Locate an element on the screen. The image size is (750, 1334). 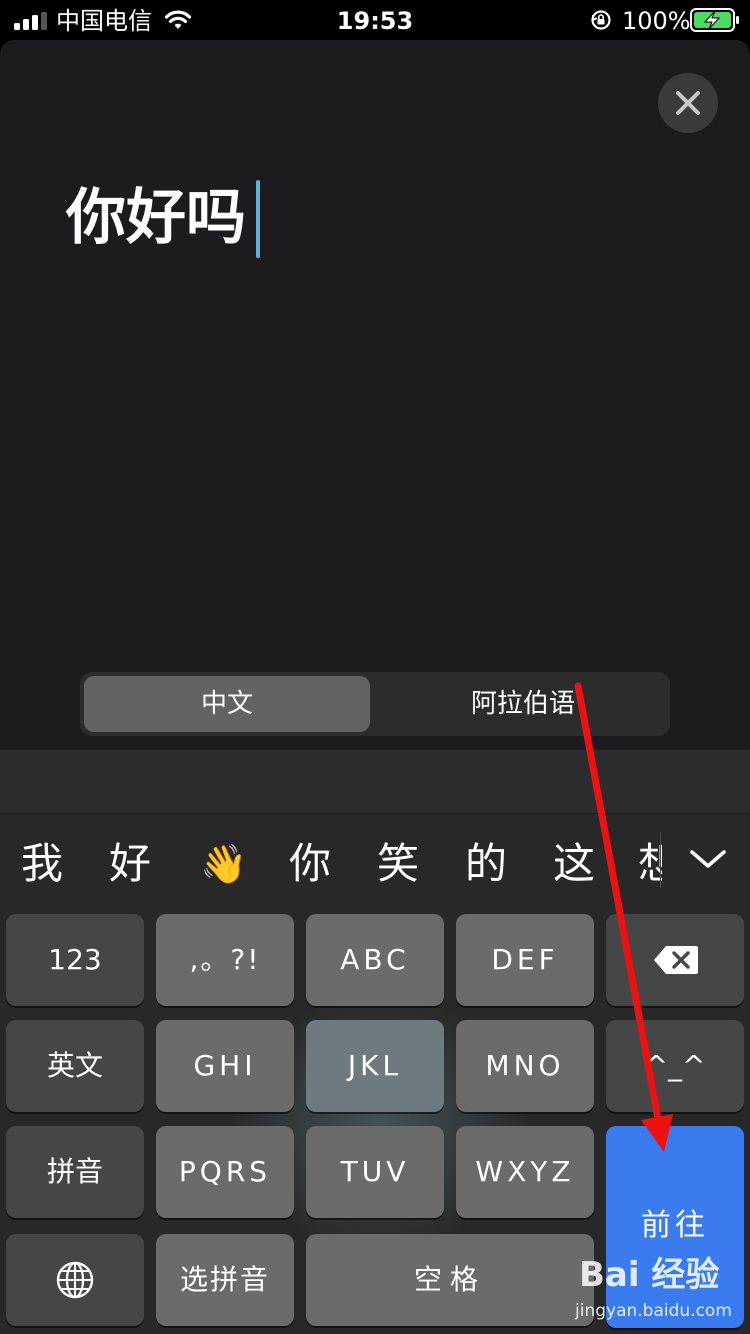
globe-key is located at coordinates (75, 1280).